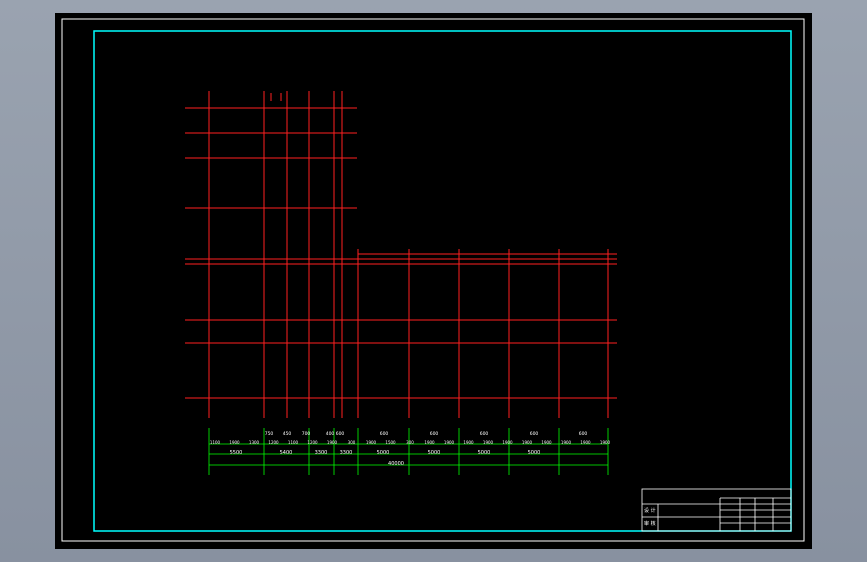 This screenshot has height=562, width=867. What do you see at coordinates (254, 442) in the screenshot?
I see `dimension-label: 1300` at bounding box center [254, 442].